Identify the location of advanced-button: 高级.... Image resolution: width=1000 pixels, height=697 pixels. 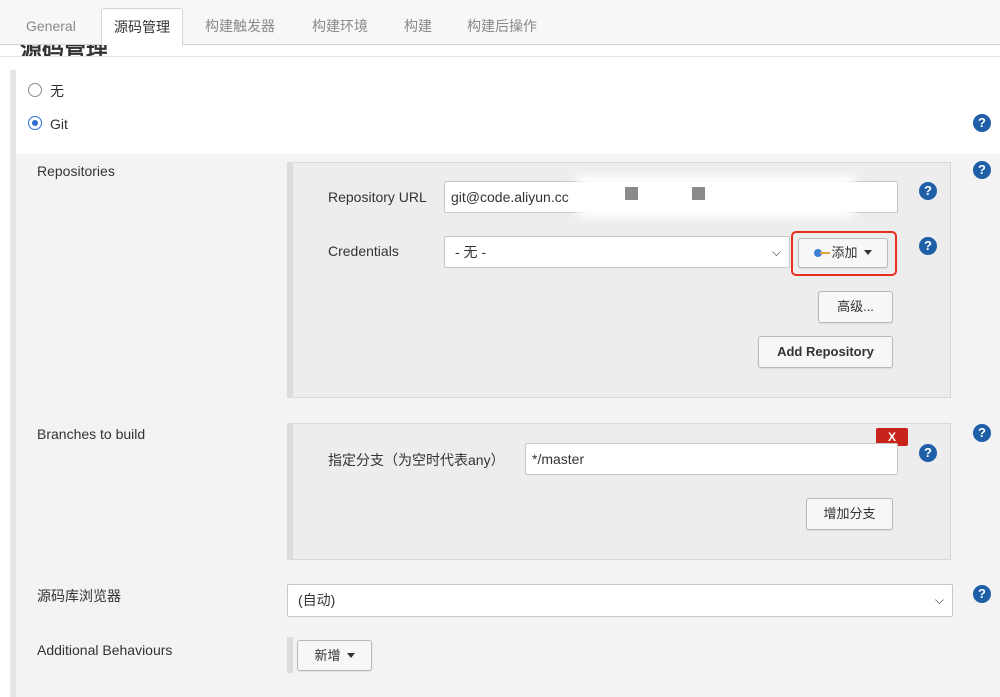
(855, 307).